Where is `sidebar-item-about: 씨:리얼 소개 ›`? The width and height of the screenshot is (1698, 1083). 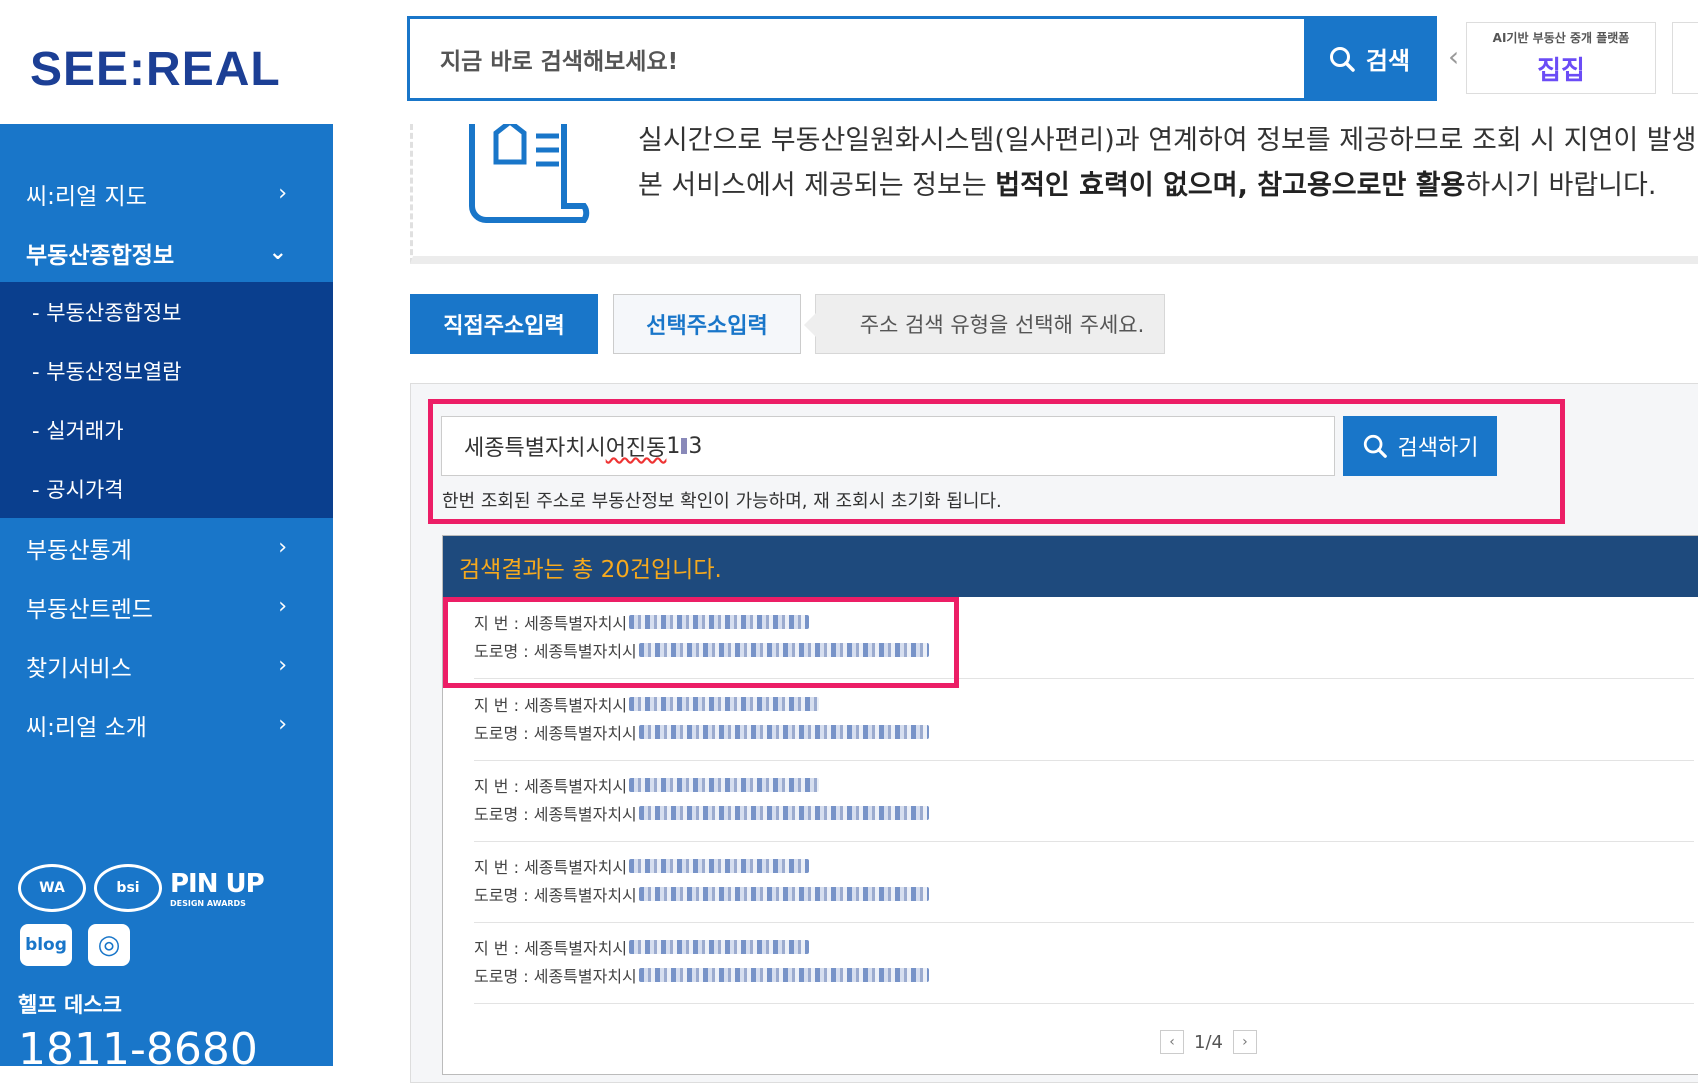 sidebar-item-about: 씨:리얼 소개 › is located at coordinates (166, 724).